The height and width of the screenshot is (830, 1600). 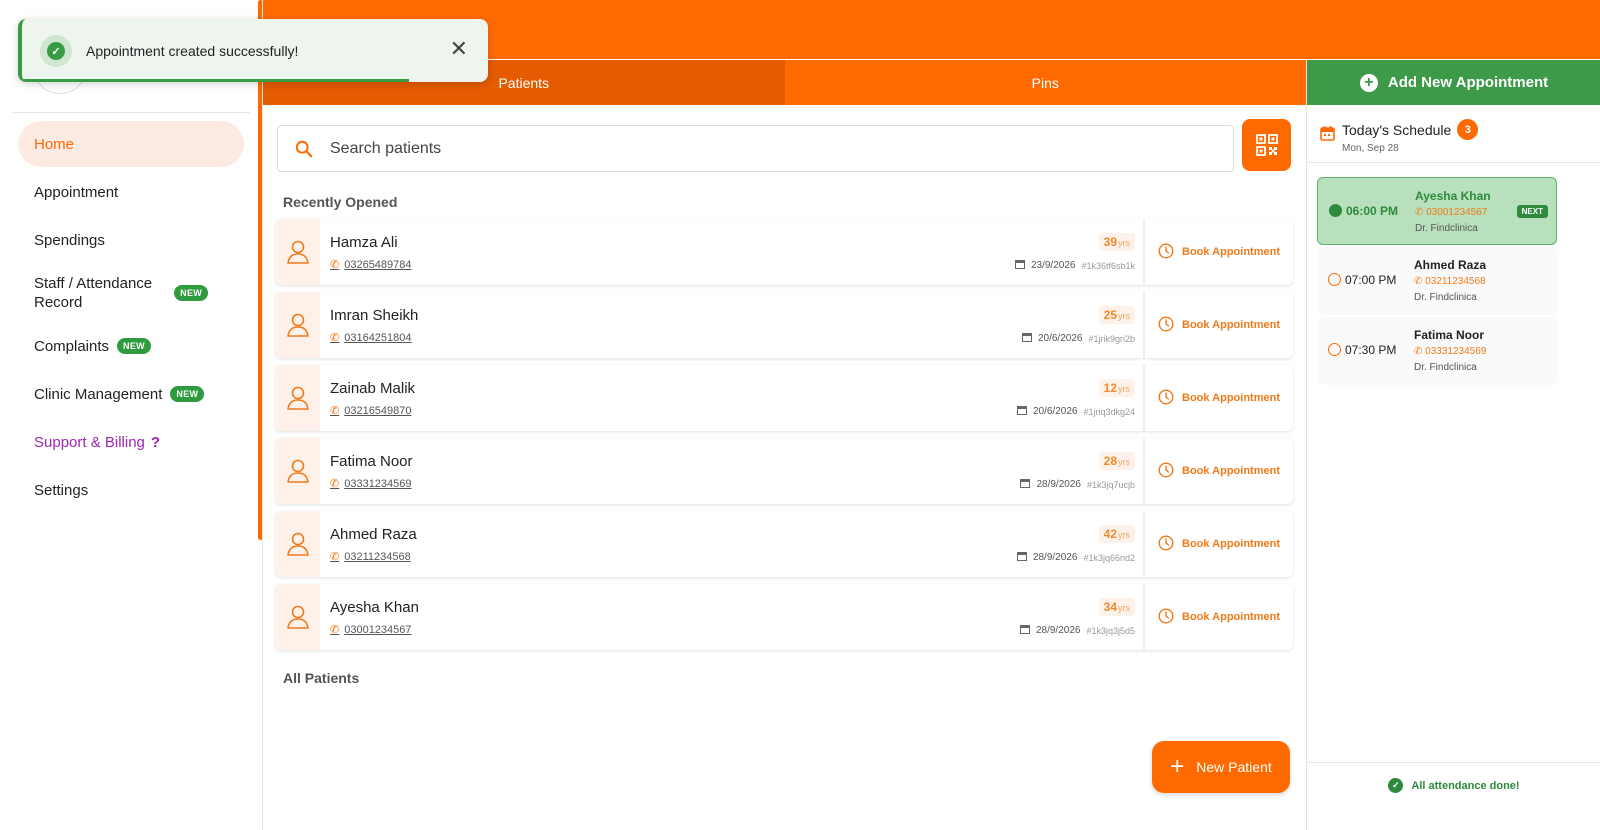 What do you see at coordinates (1077, 630) in the screenshot?
I see `patient-meta: 28/9/2026 #1k3jq3j5d5` at bounding box center [1077, 630].